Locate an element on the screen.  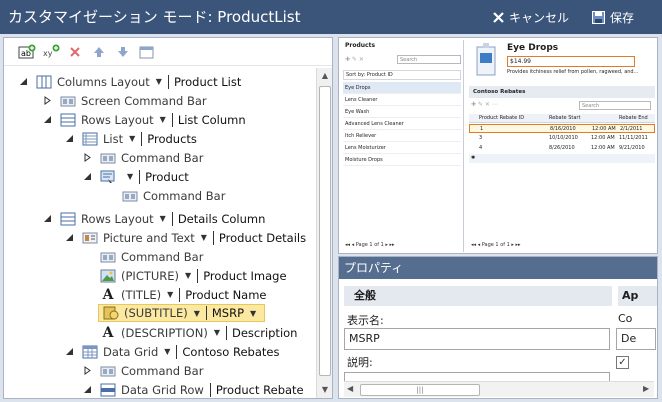
add-group-button: xy is located at coordinates (51, 52).